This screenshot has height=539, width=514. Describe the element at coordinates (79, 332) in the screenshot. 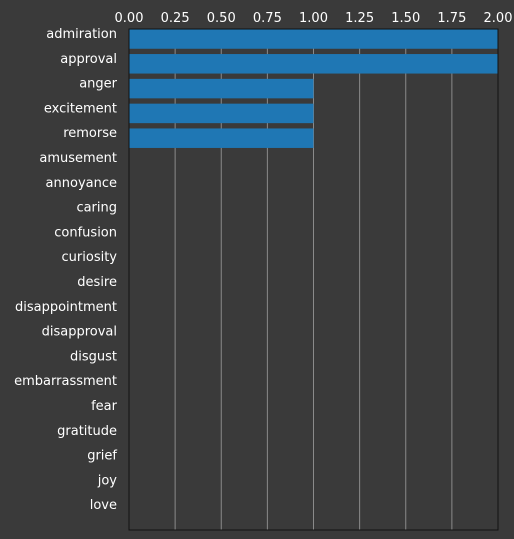

I see `category-label-disapproval: disapproval` at that location.